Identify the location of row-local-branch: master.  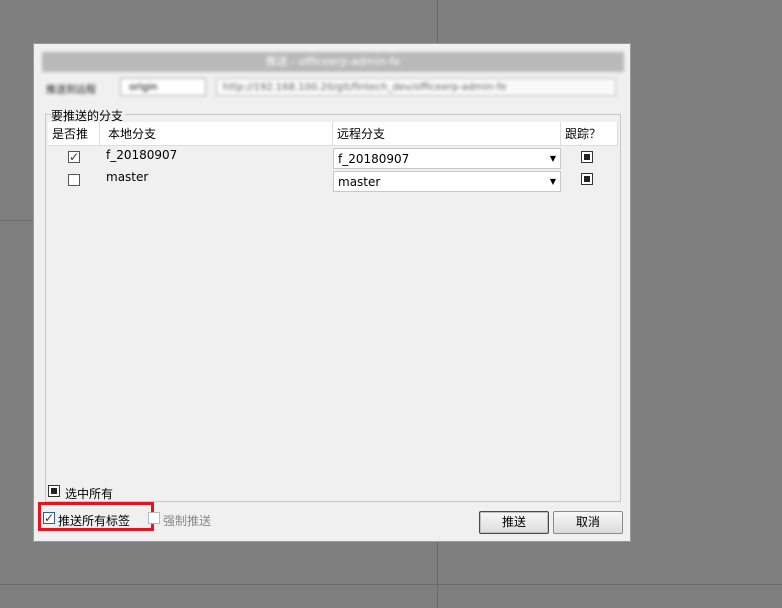
(127, 177).